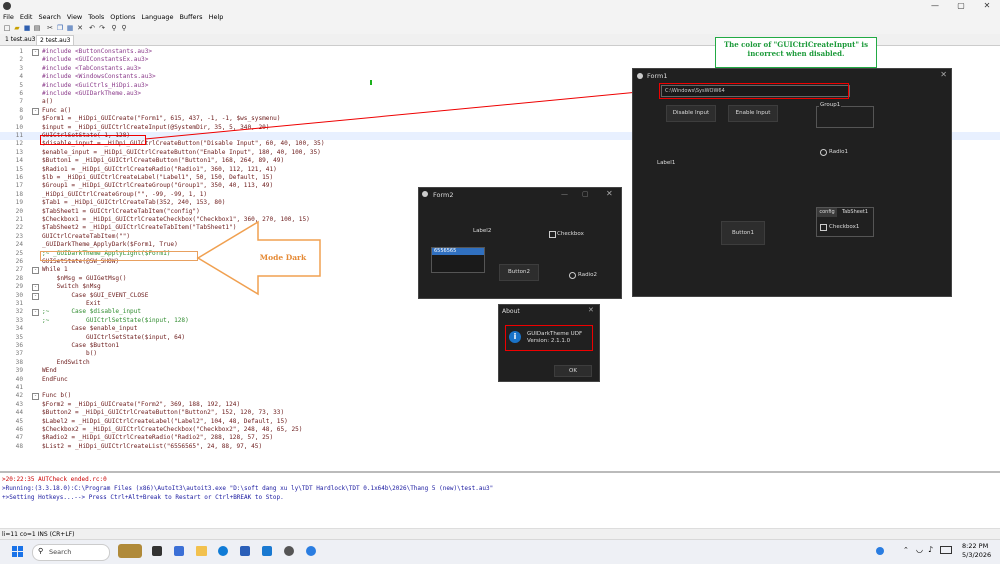  Describe the element at coordinates (657, 76) in the screenshot. I see `form1-title: Form1` at that location.